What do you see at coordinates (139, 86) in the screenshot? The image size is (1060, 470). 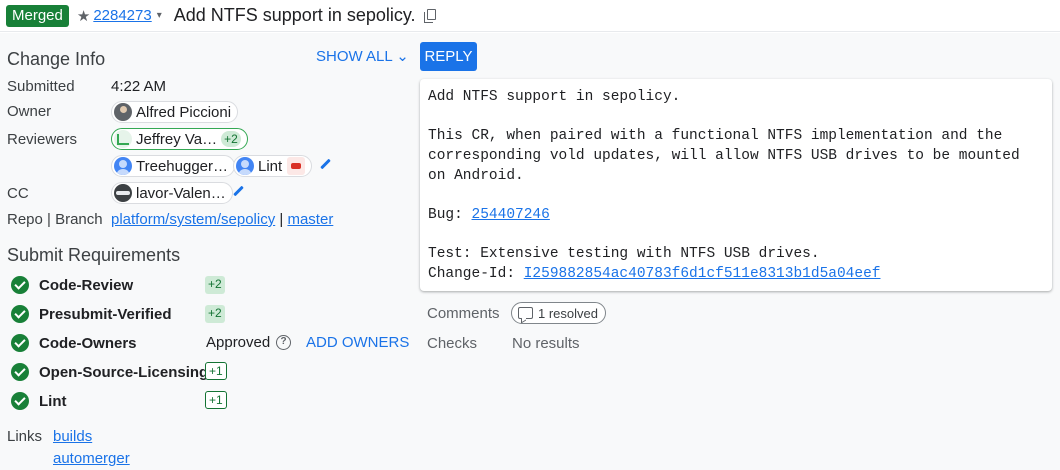 I see `submitted-value: 4:22 AM` at bounding box center [139, 86].